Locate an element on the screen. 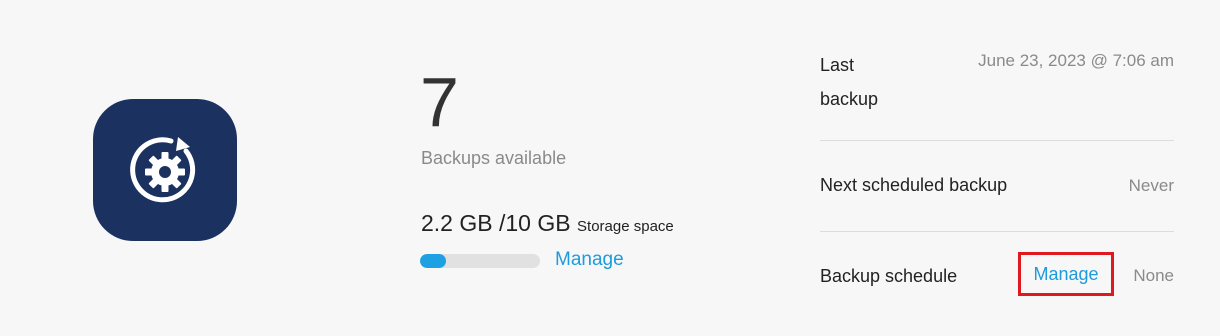  next-backup-label: Next scheduled backup is located at coordinates (914, 185).